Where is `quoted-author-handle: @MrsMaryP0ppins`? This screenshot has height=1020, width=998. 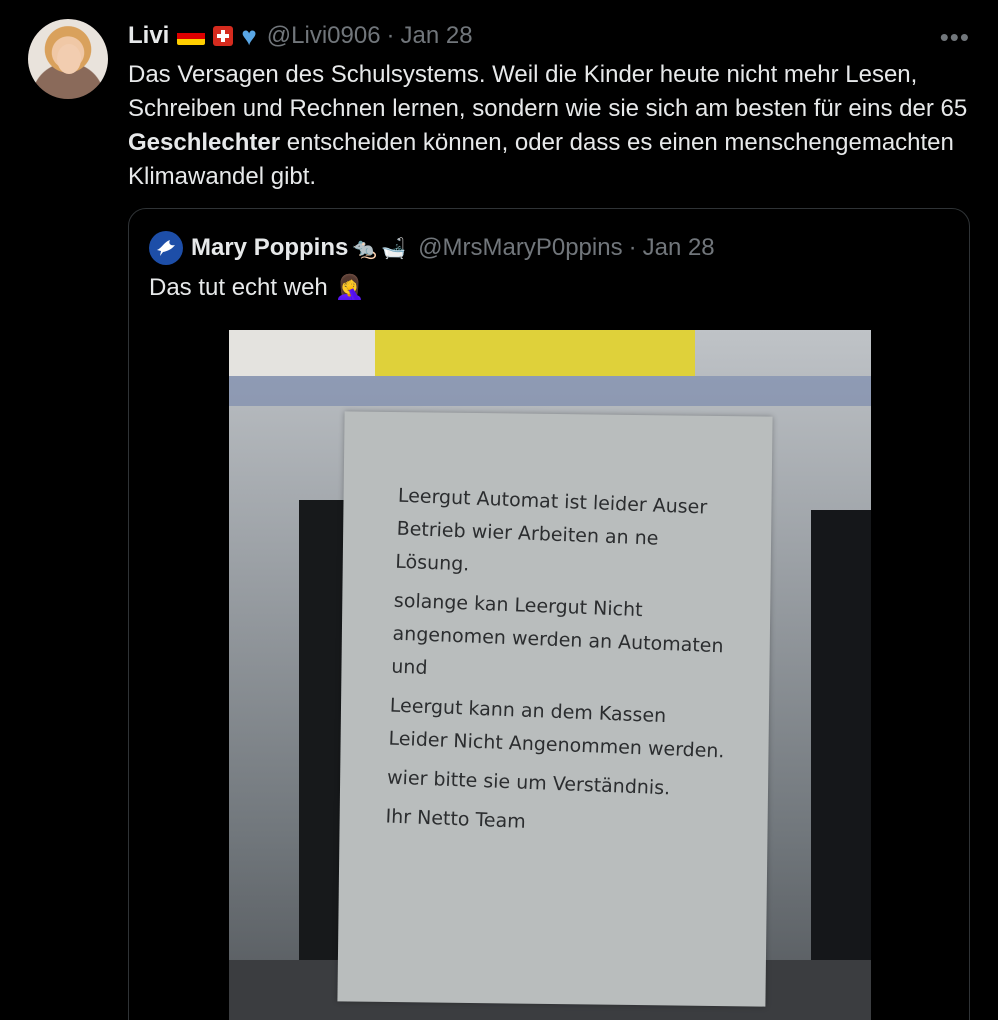
quoted-author-handle: @MrsMaryP0ppins is located at coordinates (520, 248).